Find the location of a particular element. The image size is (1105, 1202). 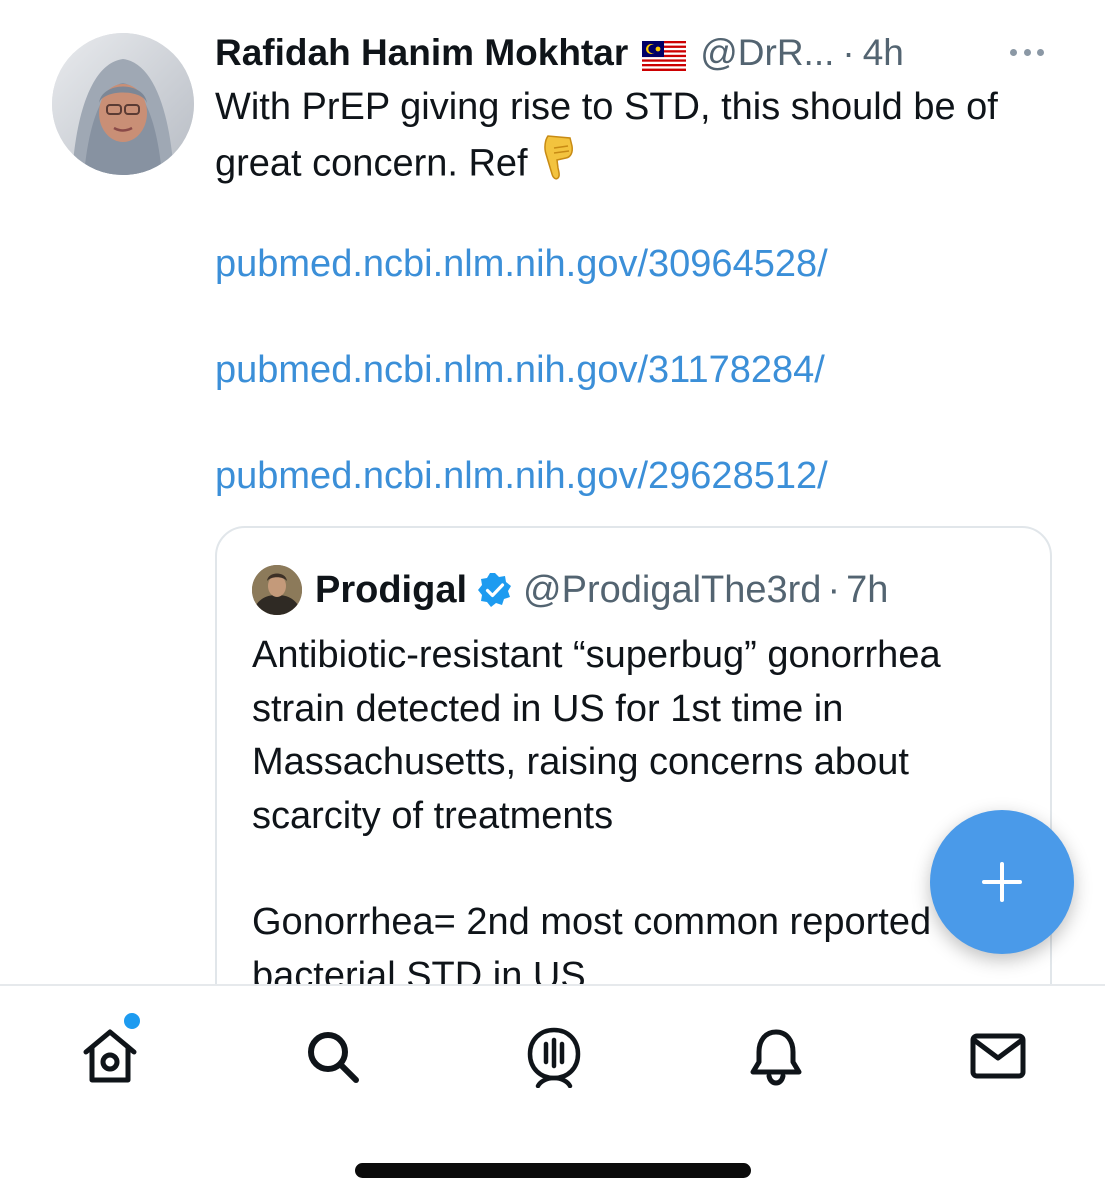

avatar-photo is located at coordinates (123, 104).